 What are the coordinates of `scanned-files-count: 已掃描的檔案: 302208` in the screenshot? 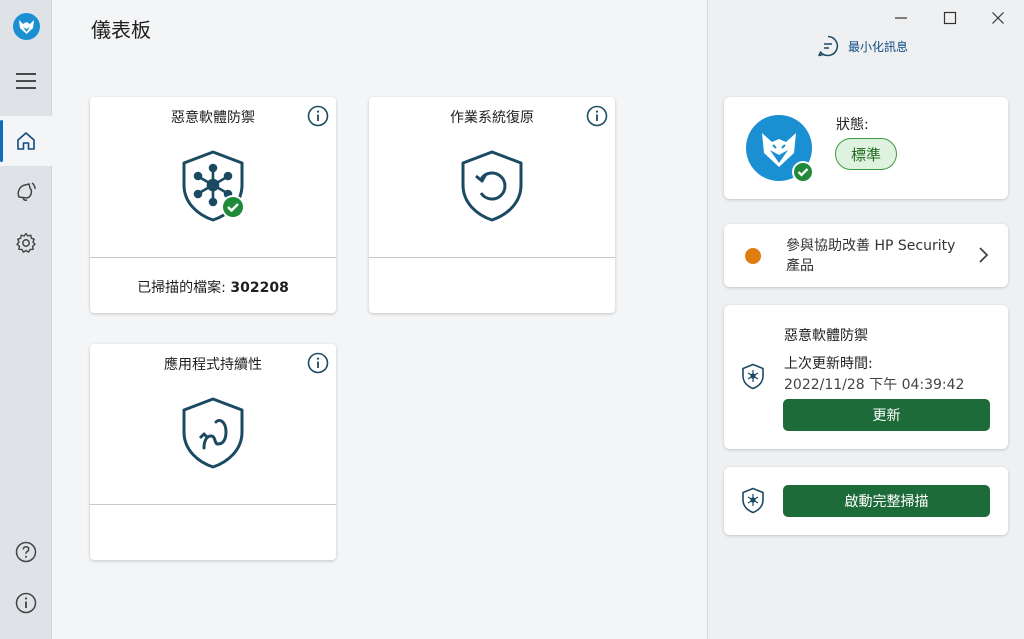 It's located at (213, 287).